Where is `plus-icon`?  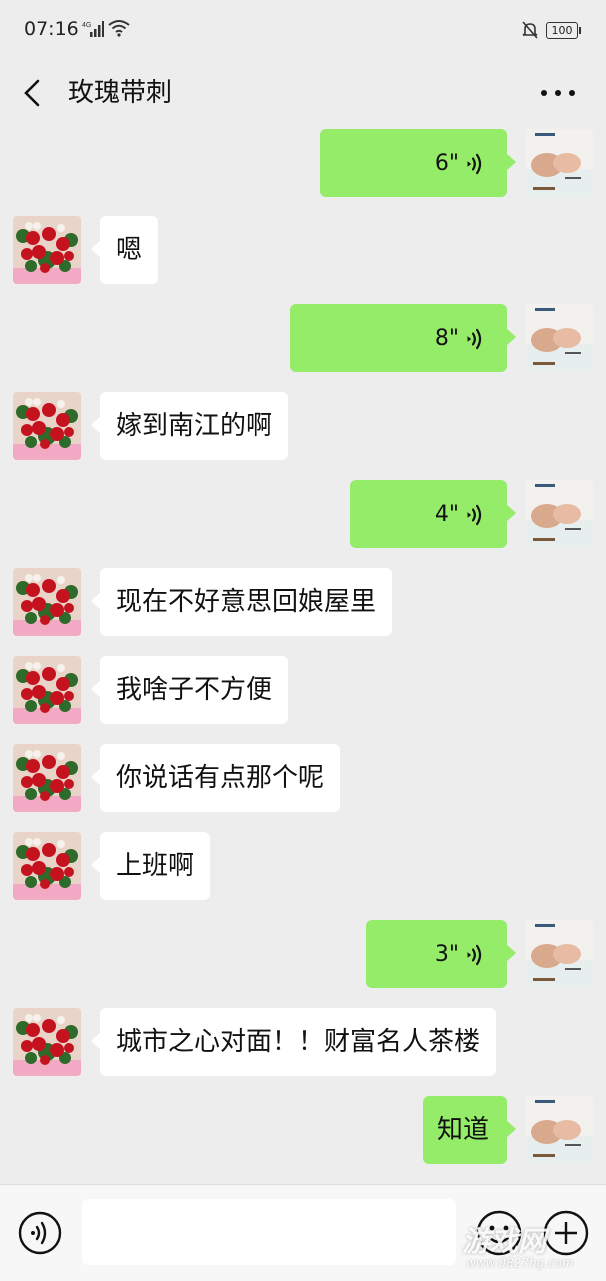 plus-icon is located at coordinates (566, 1233).